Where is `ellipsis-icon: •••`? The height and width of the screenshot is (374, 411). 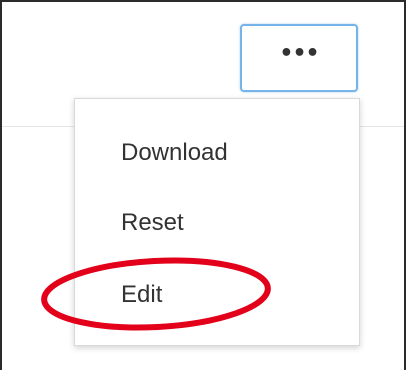
ellipsis-icon: ••• is located at coordinates (299, 53).